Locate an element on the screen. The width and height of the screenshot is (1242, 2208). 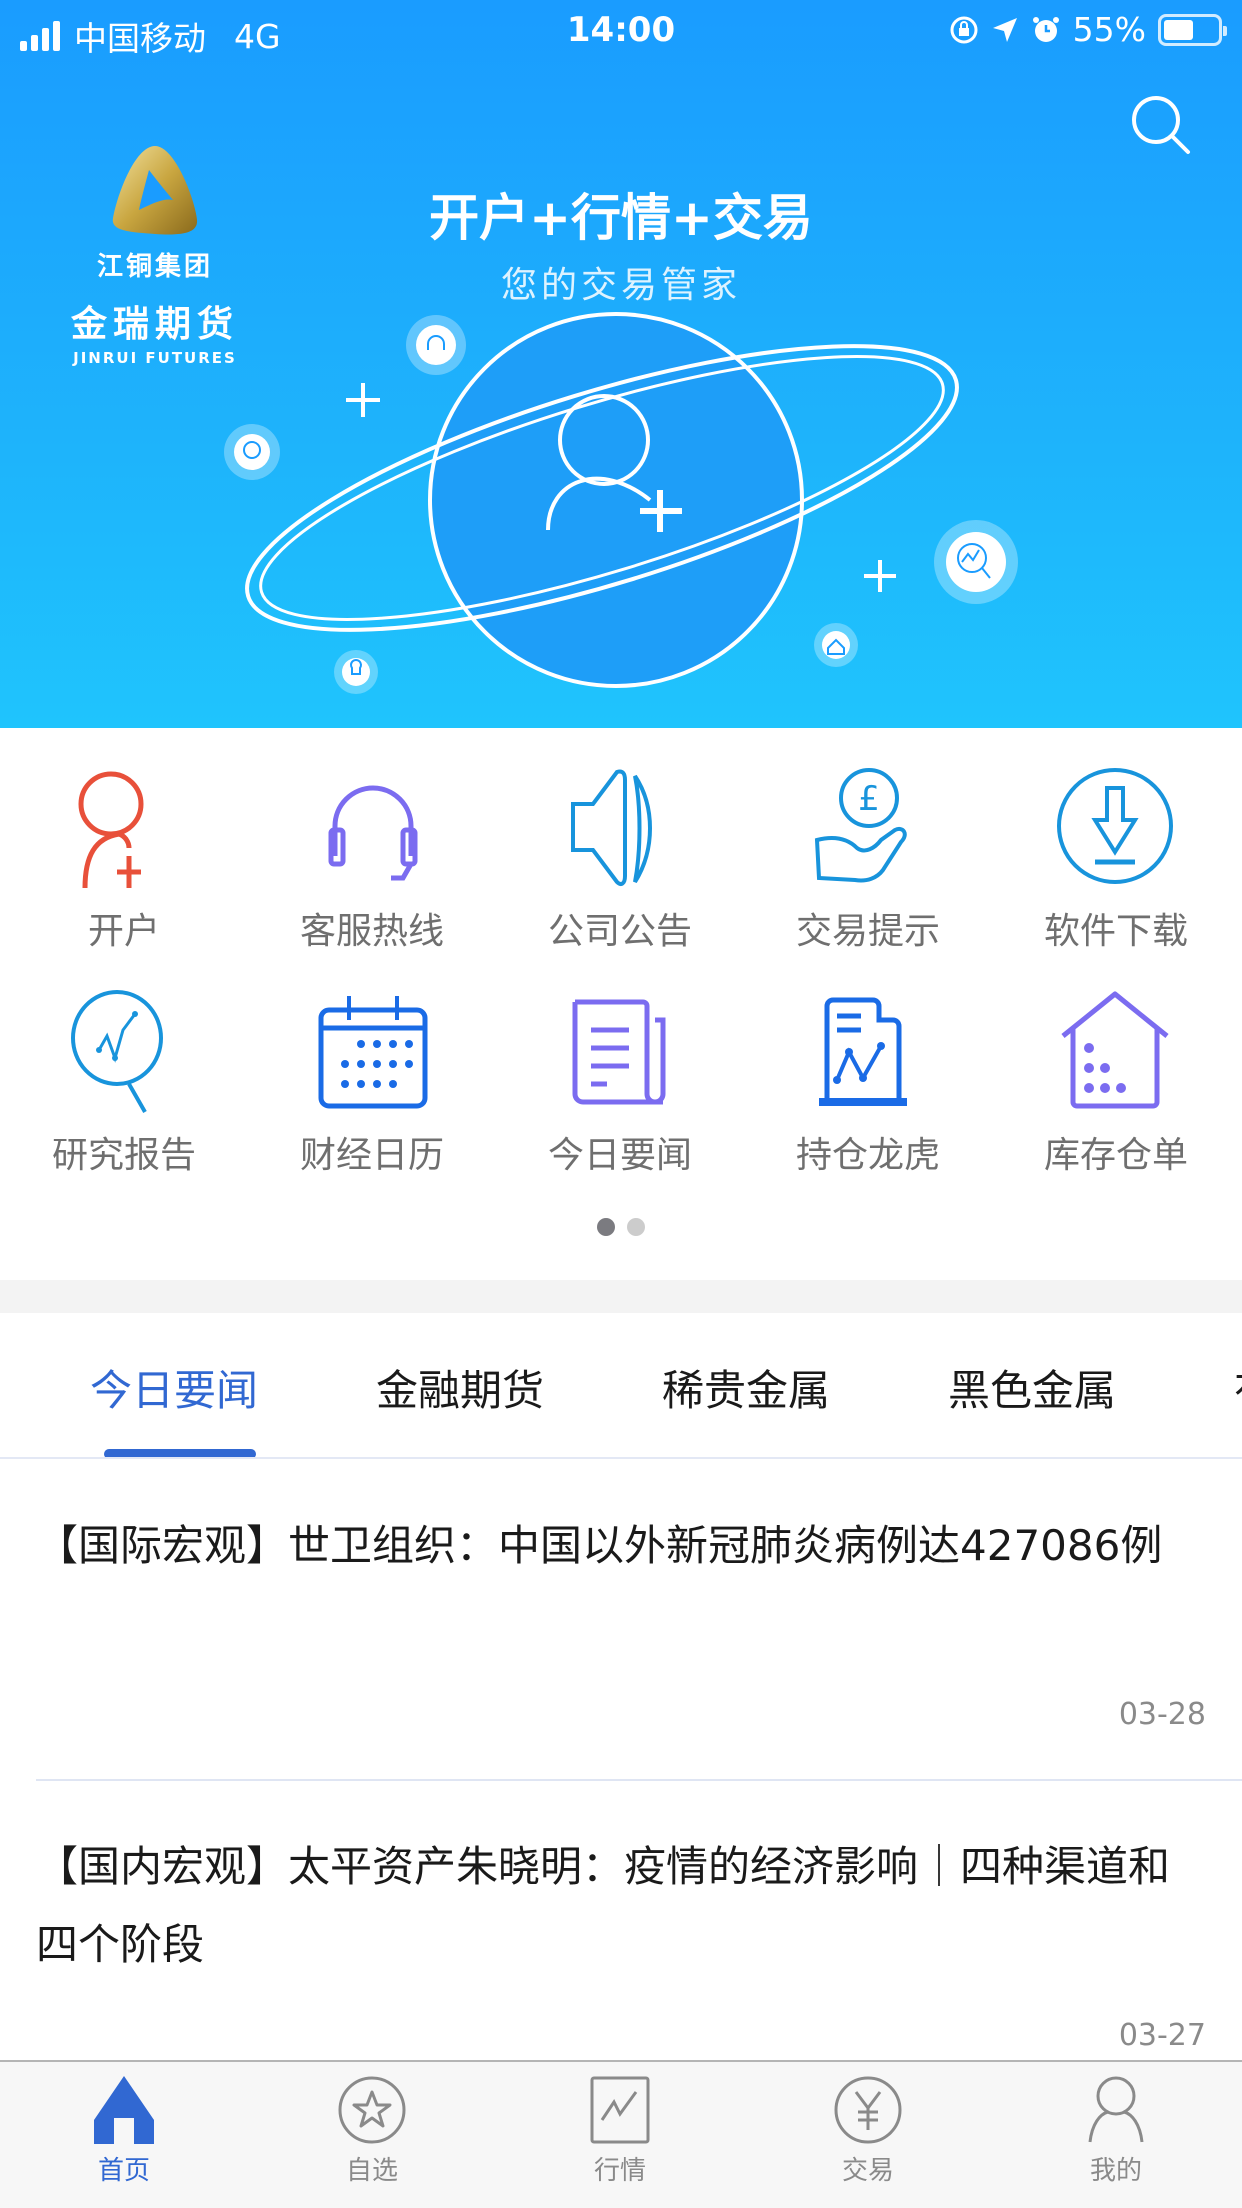
calendar-icon is located at coordinates (373, 1052).